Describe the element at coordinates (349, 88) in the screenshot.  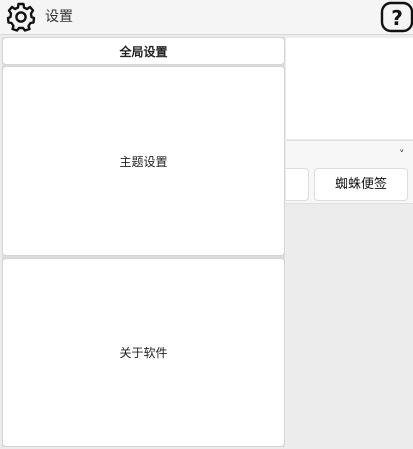
I see `background-panel` at that location.